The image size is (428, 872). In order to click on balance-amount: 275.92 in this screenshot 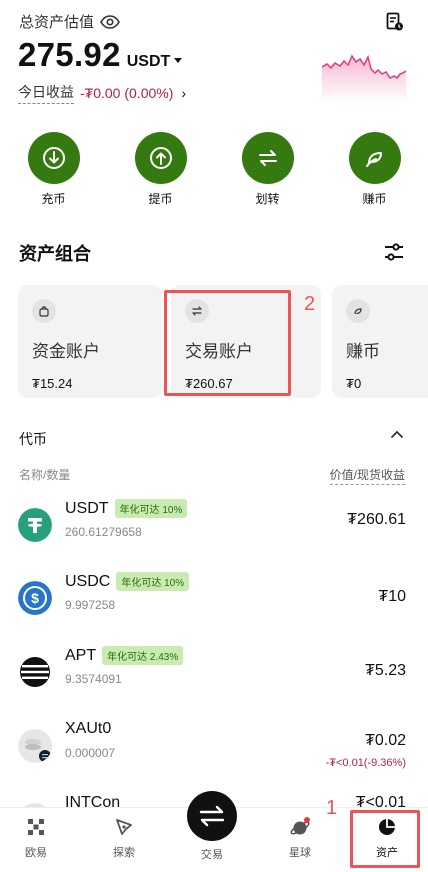, I will do `click(69, 54)`.